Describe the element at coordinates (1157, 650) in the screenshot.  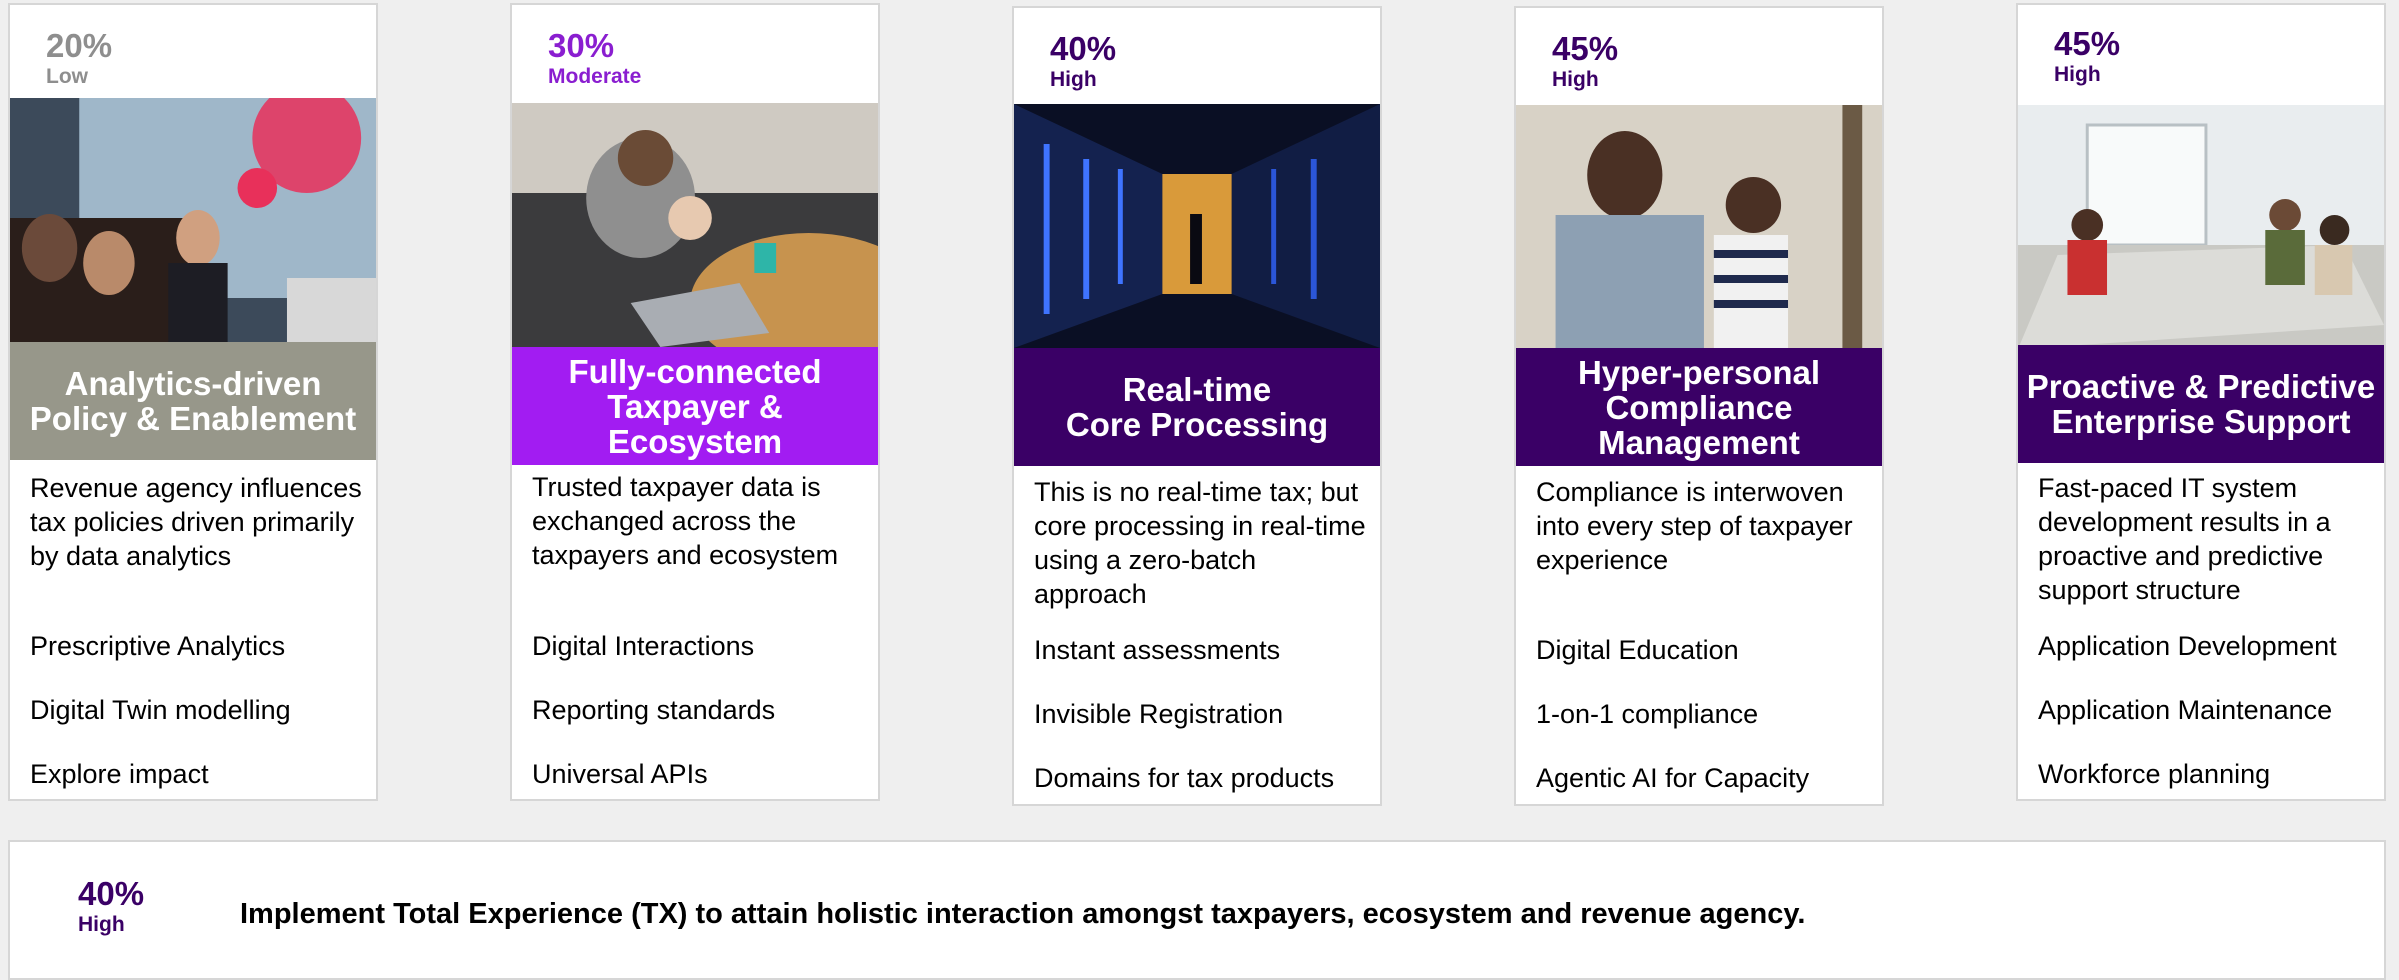
I see `capability-item: Instant assessments` at that location.